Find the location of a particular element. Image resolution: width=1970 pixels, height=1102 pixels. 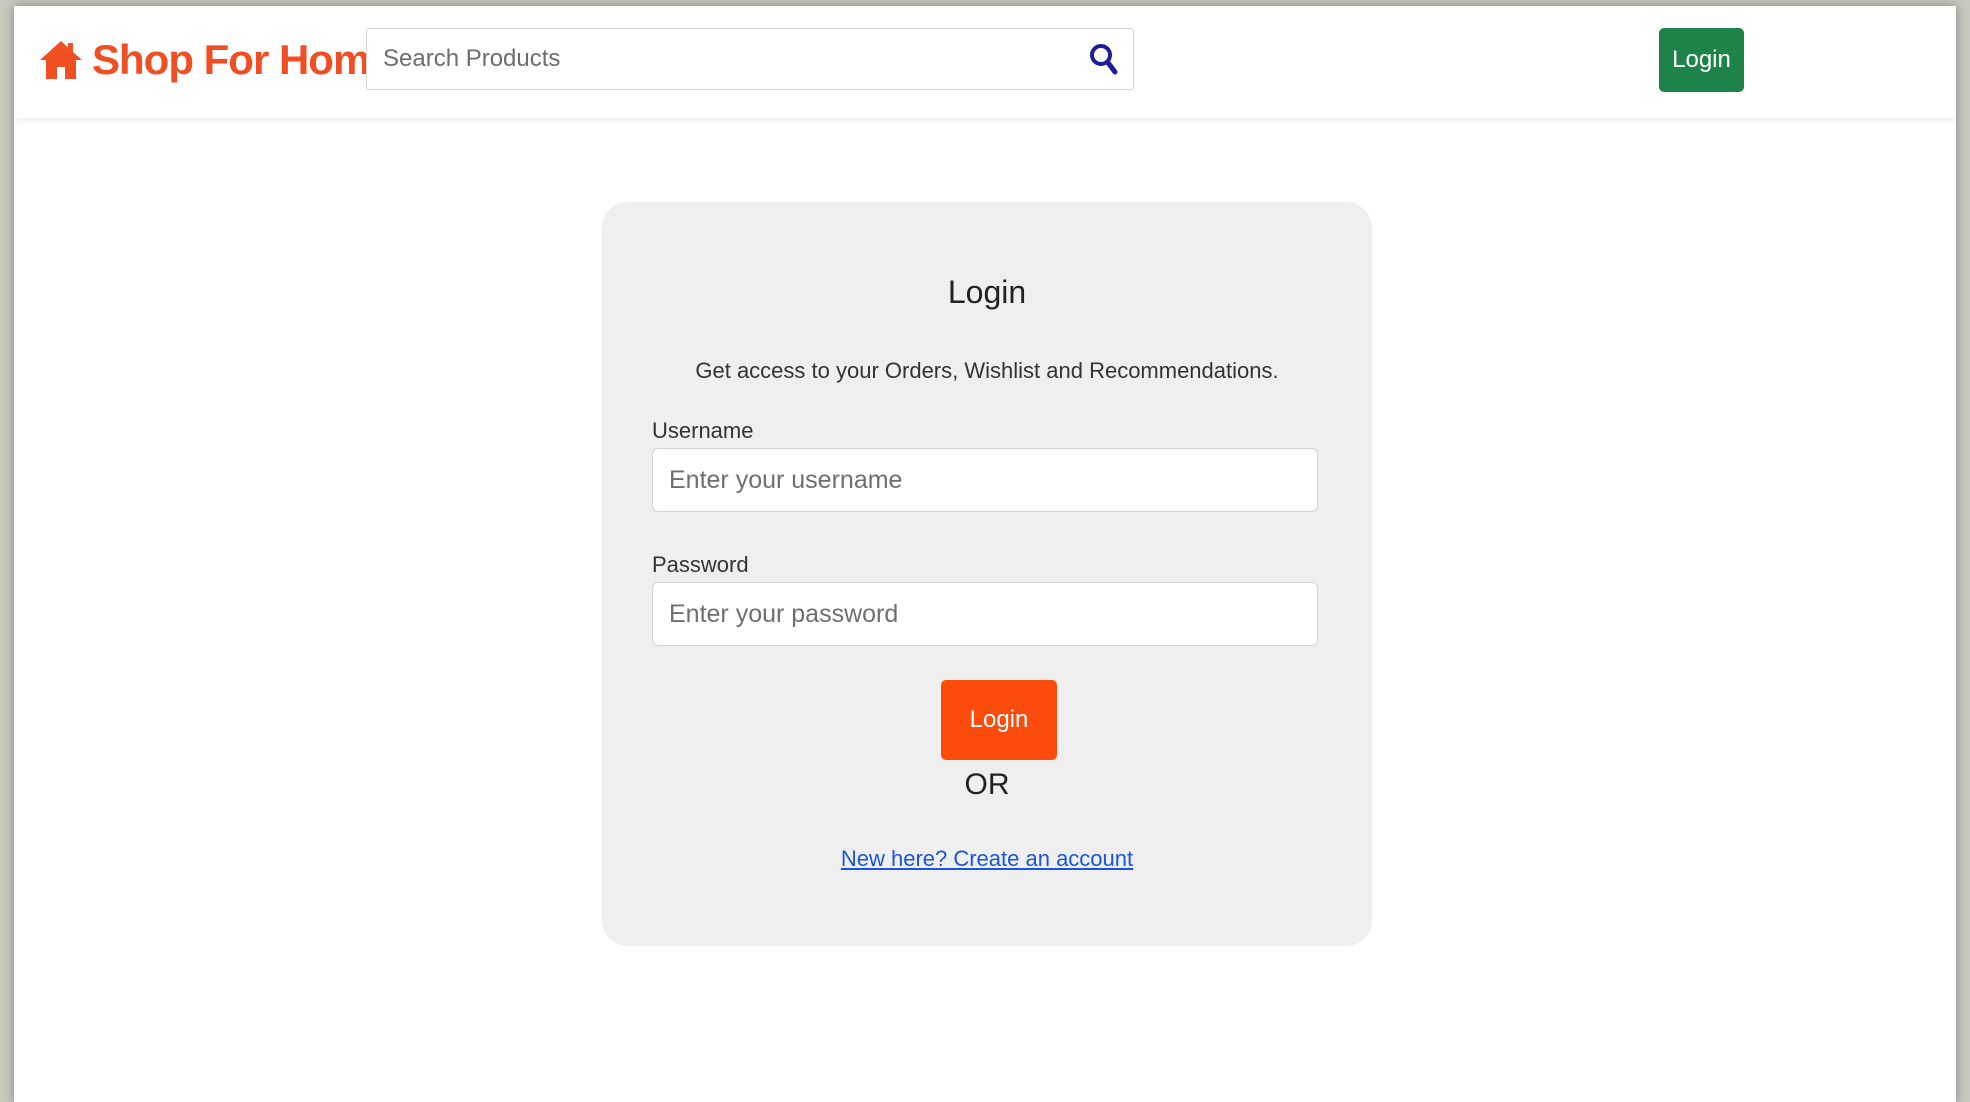

search-input is located at coordinates (717, 59).